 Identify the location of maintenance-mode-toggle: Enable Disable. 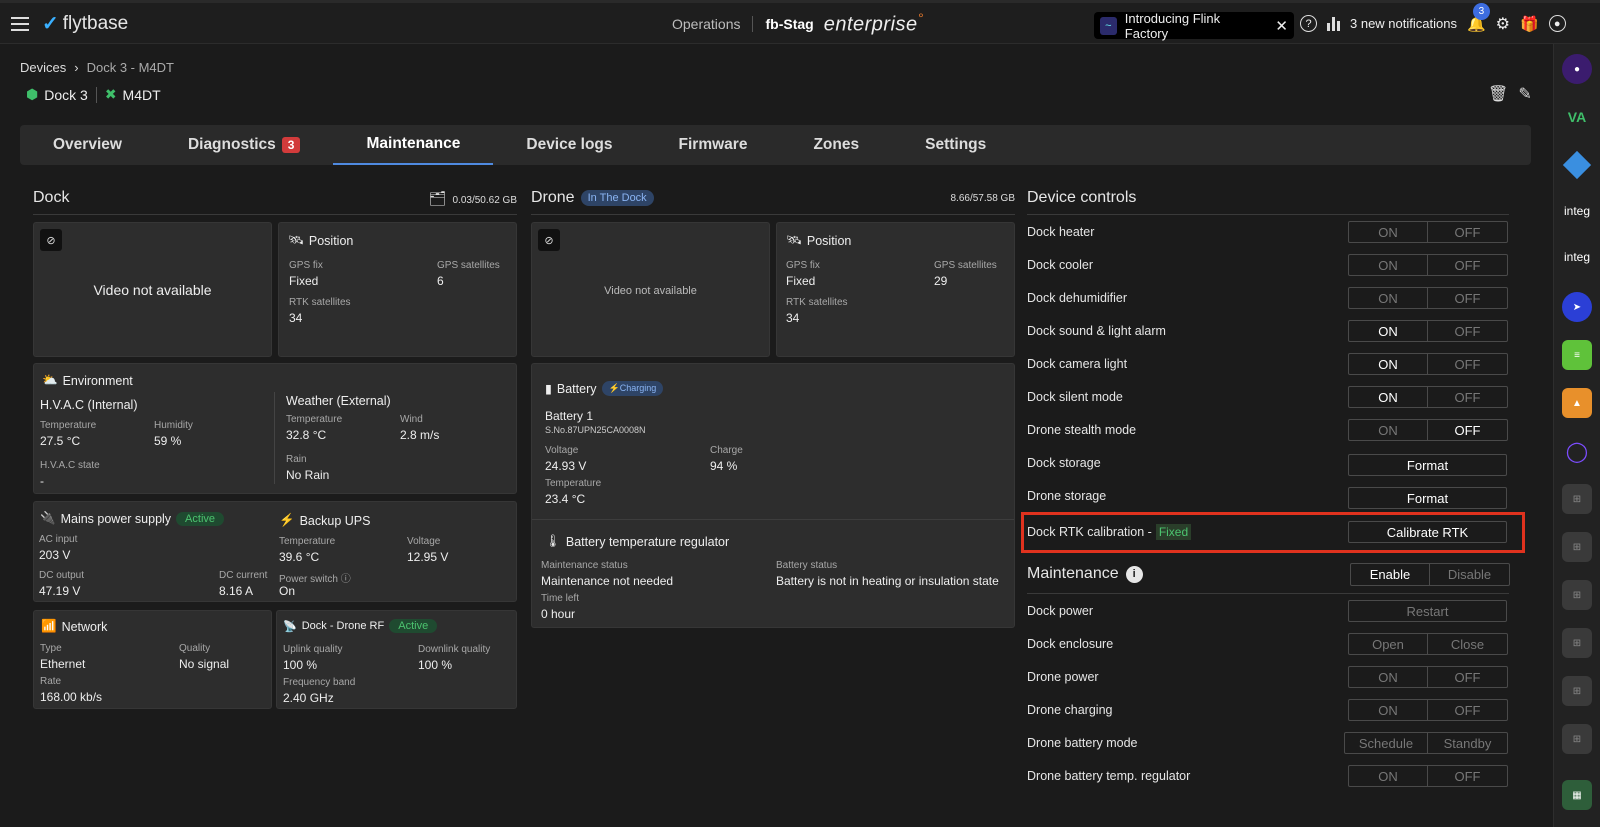
(1430, 574).